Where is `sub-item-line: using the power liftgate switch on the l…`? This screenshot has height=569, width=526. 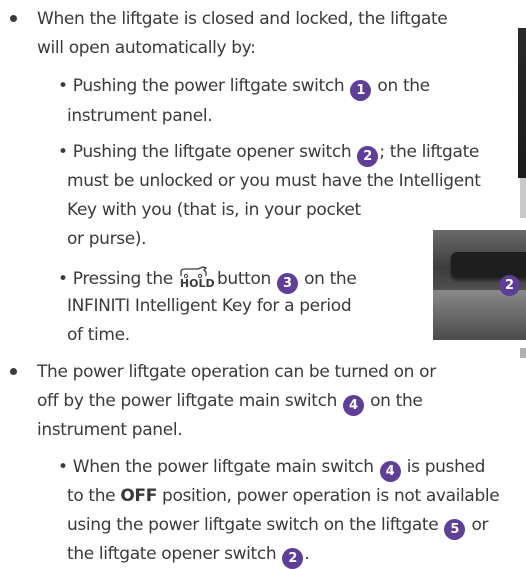
sub-item-line: using the power liftgate switch on the l… is located at coordinates (278, 527).